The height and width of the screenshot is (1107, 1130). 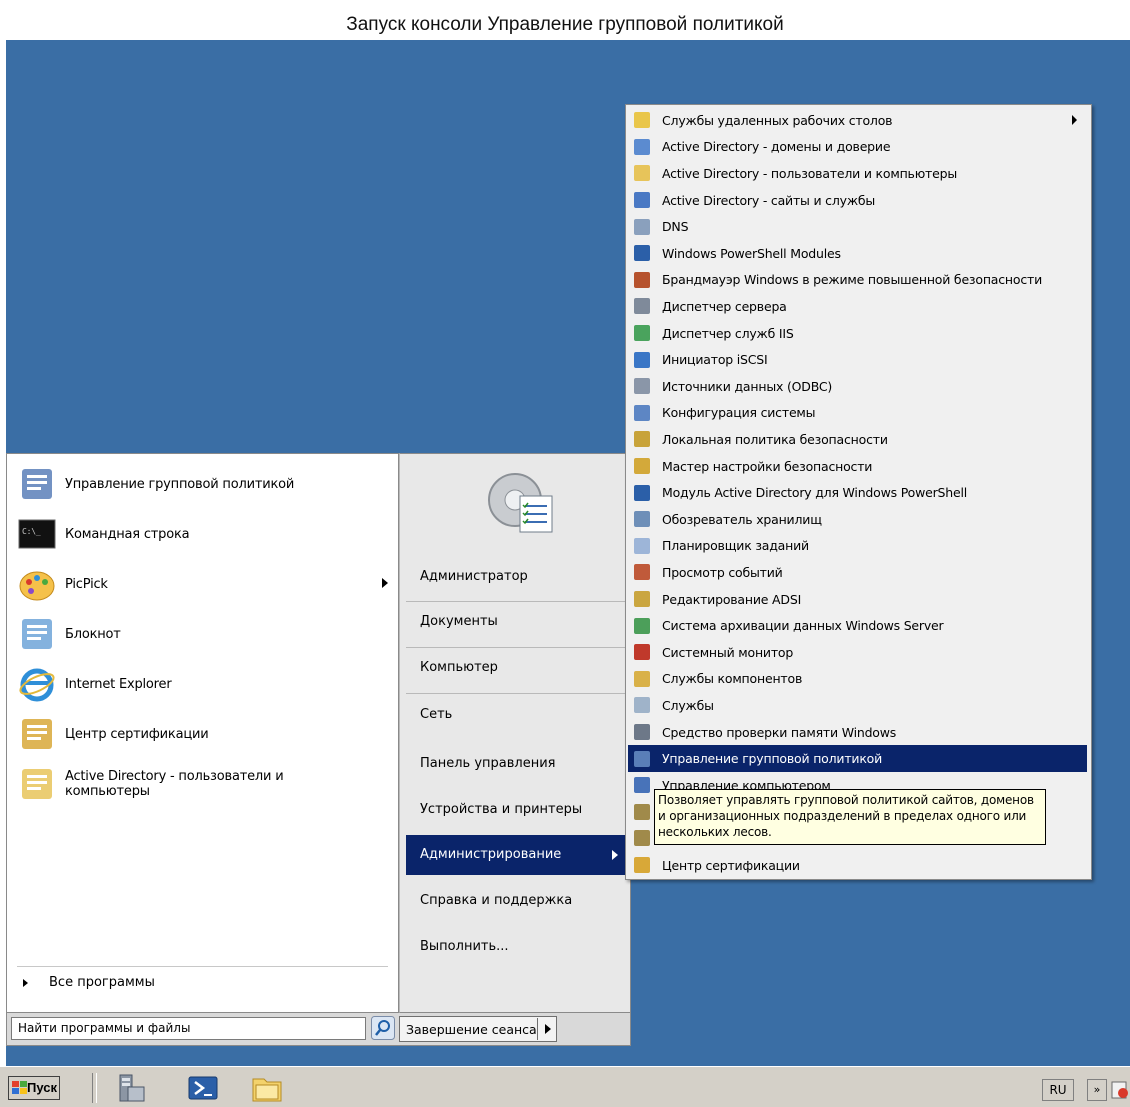 I want to click on admin-tool-item: Редактирование ADSI, so click(x=857, y=599).